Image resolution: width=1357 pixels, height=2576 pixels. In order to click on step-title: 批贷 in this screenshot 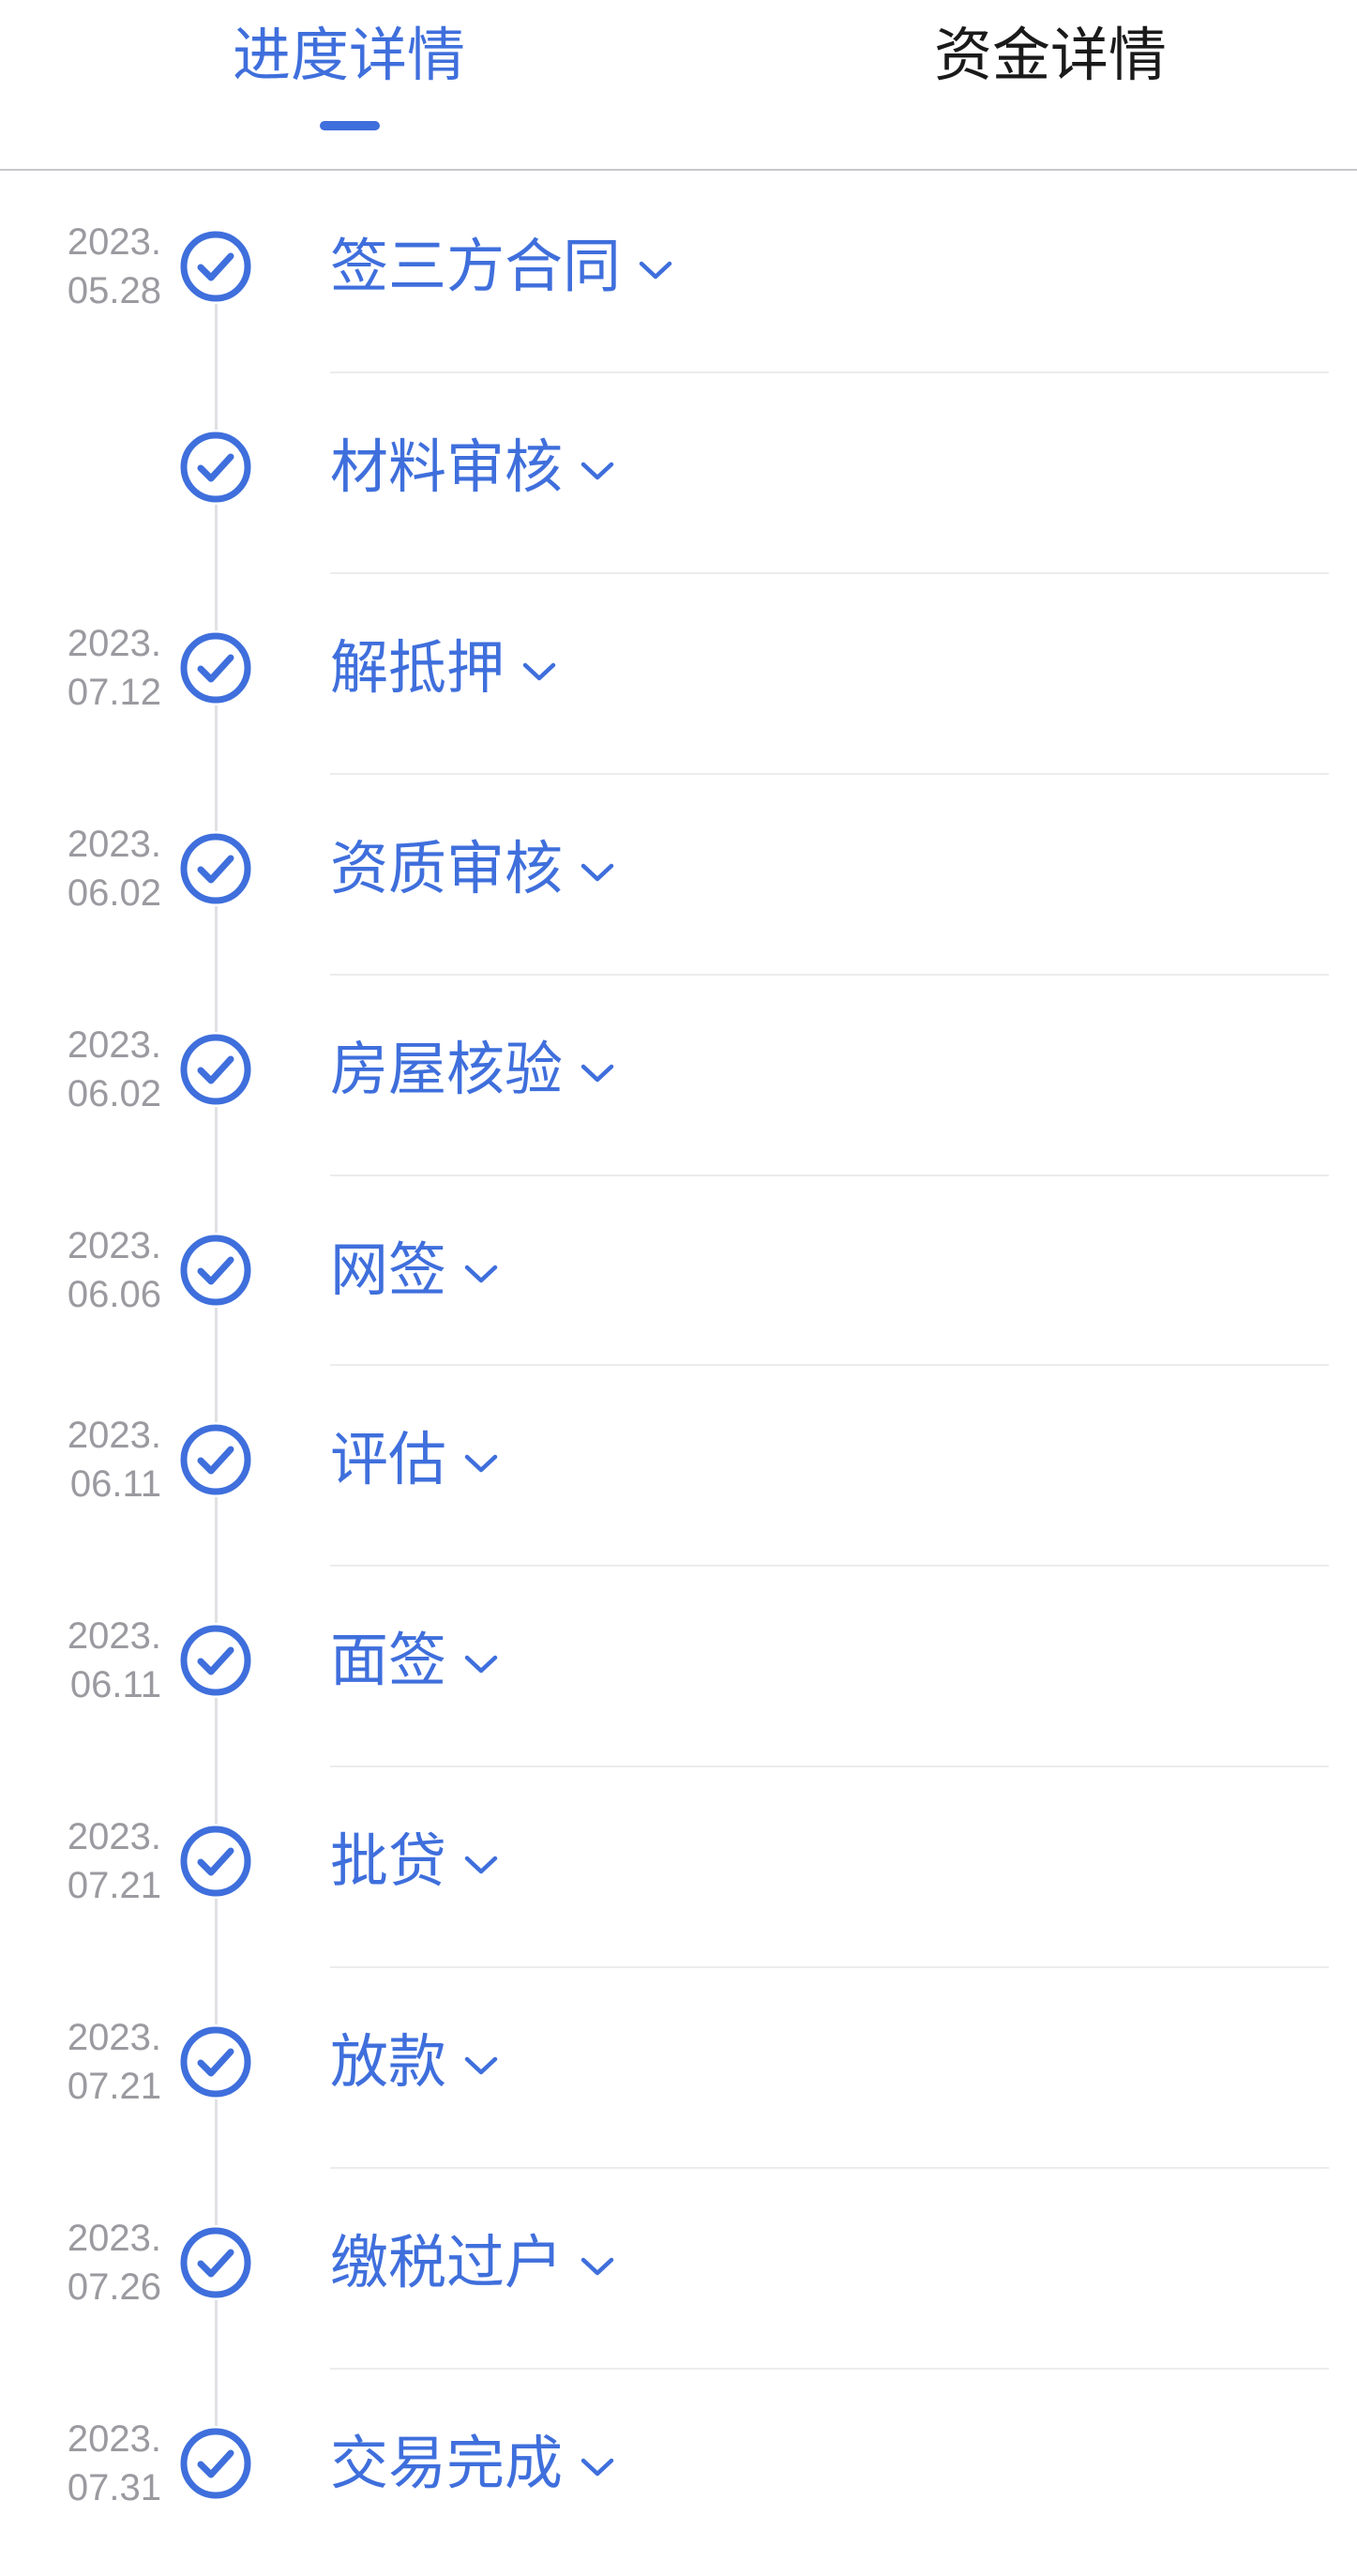, I will do `click(388, 1861)`.